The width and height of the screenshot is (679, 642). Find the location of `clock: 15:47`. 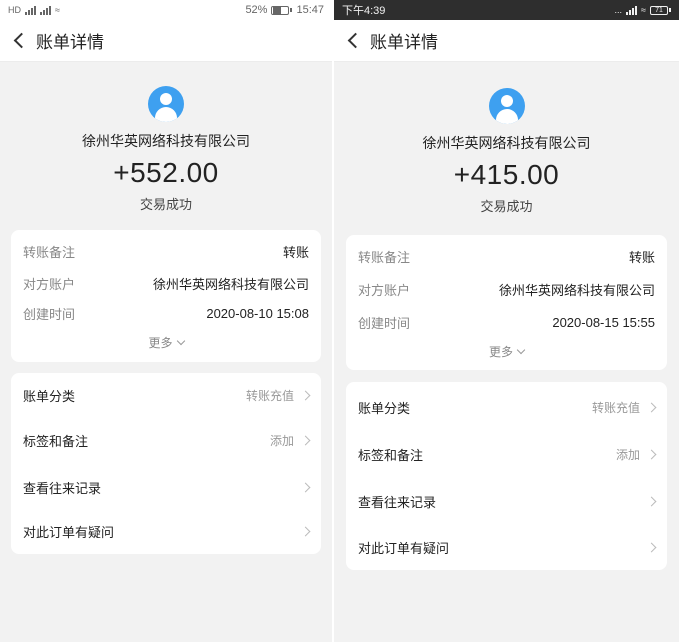

clock: 15:47 is located at coordinates (310, 10).